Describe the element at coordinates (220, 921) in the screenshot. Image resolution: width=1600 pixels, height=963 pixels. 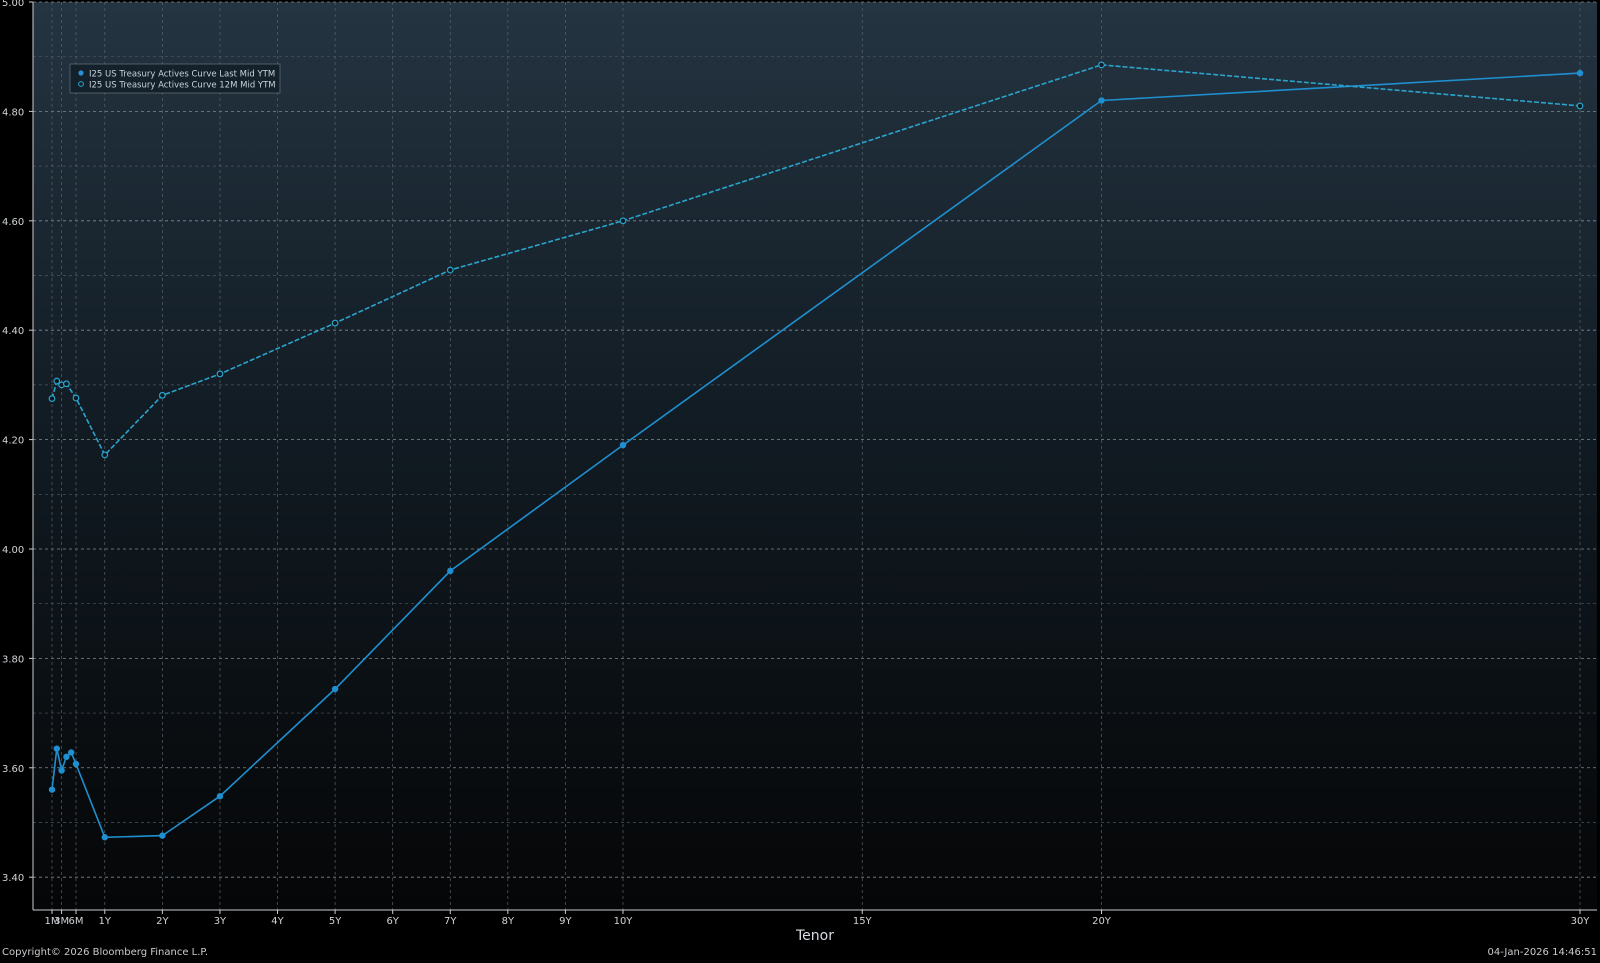
I see `x-tick-label: 3Y` at that location.